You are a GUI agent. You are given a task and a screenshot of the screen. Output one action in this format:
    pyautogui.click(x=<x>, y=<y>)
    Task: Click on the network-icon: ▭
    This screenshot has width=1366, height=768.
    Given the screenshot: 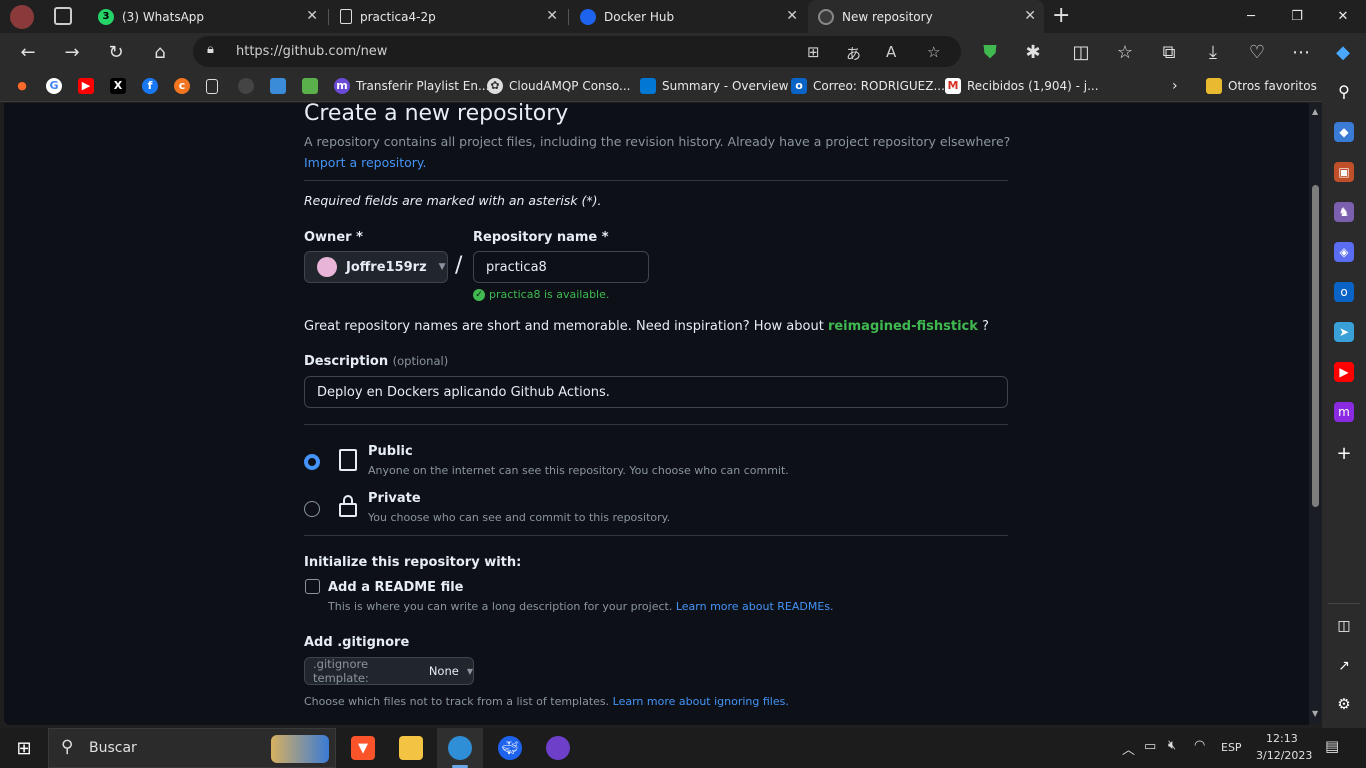 What is the action you would take?
    pyautogui.click(x=1150, y=746)
    